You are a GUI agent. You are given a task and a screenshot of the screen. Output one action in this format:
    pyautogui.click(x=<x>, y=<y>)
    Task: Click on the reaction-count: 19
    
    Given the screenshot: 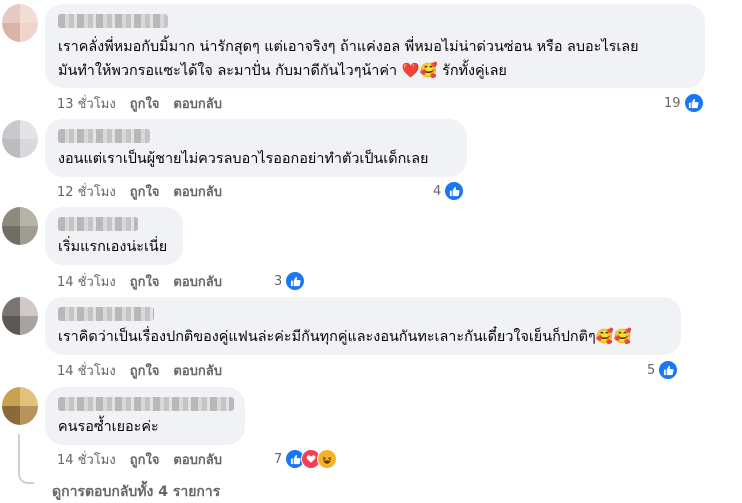 What is the action you would take?
    pyautogui.click(x=672, y=103)
    